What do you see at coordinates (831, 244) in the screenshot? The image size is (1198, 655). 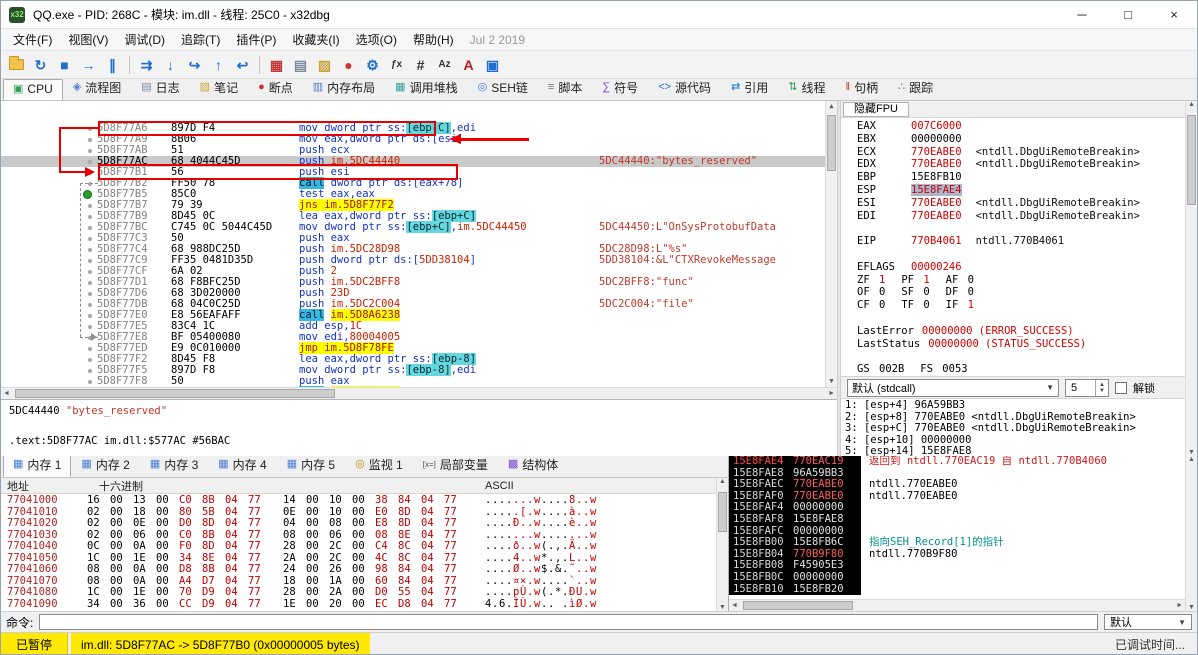 I see `disasm-vscrollbar: ▲ ▼` at bounding box center [831, 244].